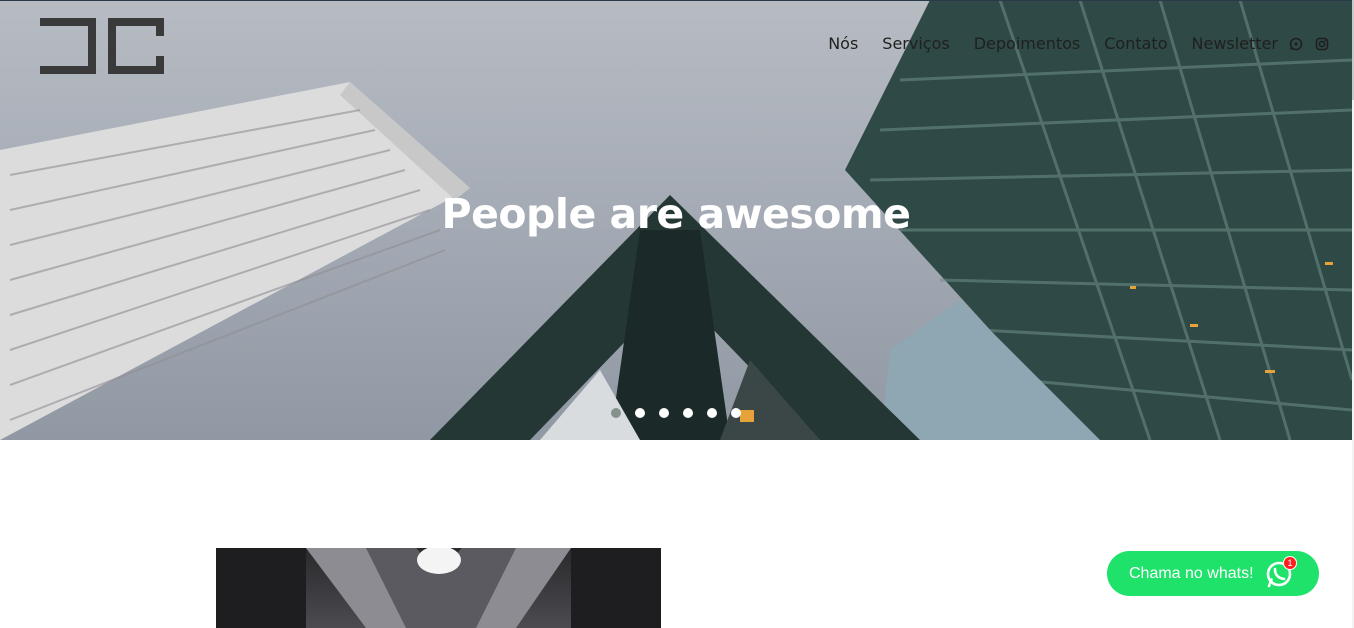 Image resolution: width=1354 pixels, height=628 pixels. What do you see at coordinates (1191, 573) in the screenshot?
I see `whatsapp-chat-label: Chama no whats!` at bounding box center [1191, 573].